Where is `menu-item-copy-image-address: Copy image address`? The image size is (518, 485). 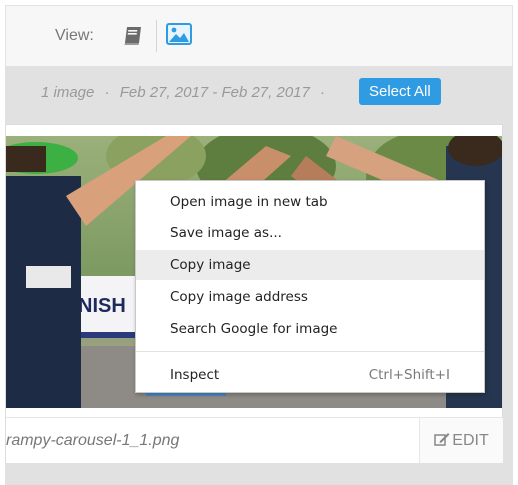 menu-item-copy-image-address: Copy image address is located at coordinates (310, 297).